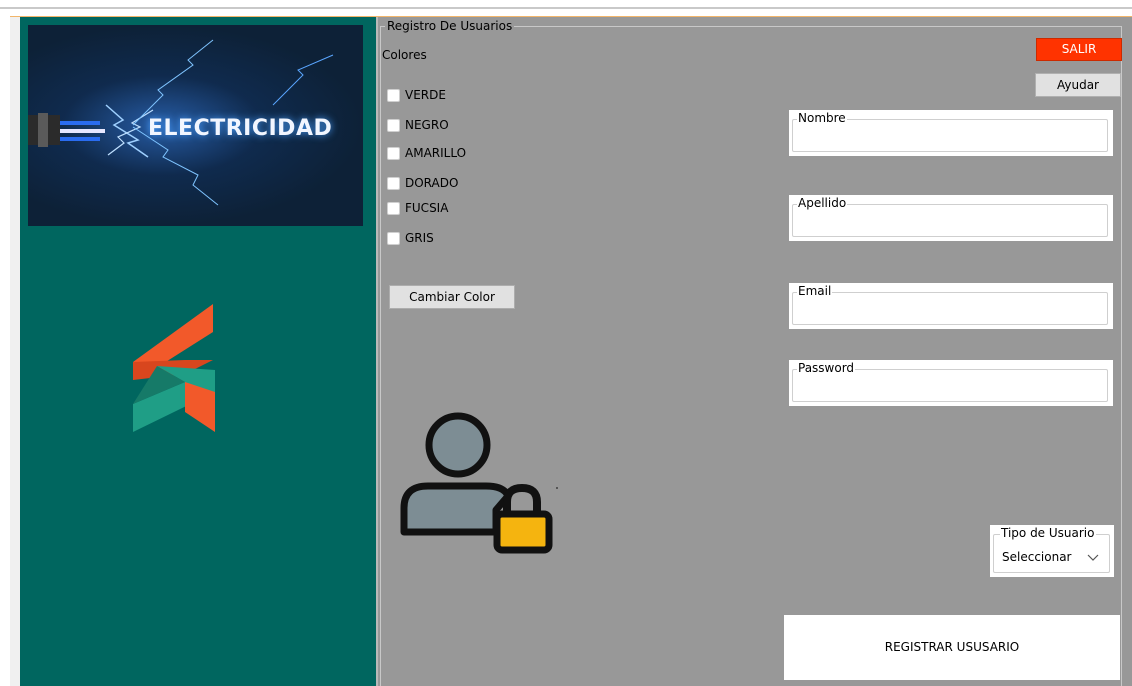 The width and height of the screenshot is (1132, 686). I want to click on user-lock-icon, so click(476, 483).